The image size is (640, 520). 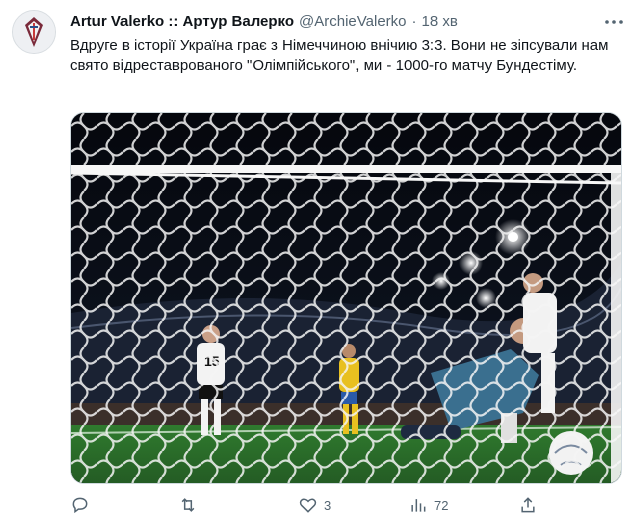 I want to click on avatar-logo-icon, so click(x=34, y=32).